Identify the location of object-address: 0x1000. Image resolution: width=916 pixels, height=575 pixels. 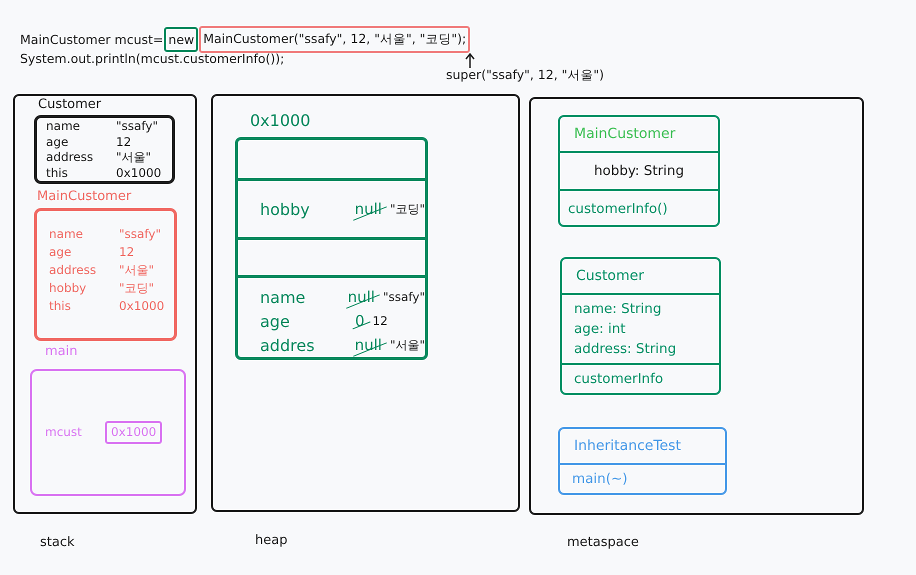
(280, 120).